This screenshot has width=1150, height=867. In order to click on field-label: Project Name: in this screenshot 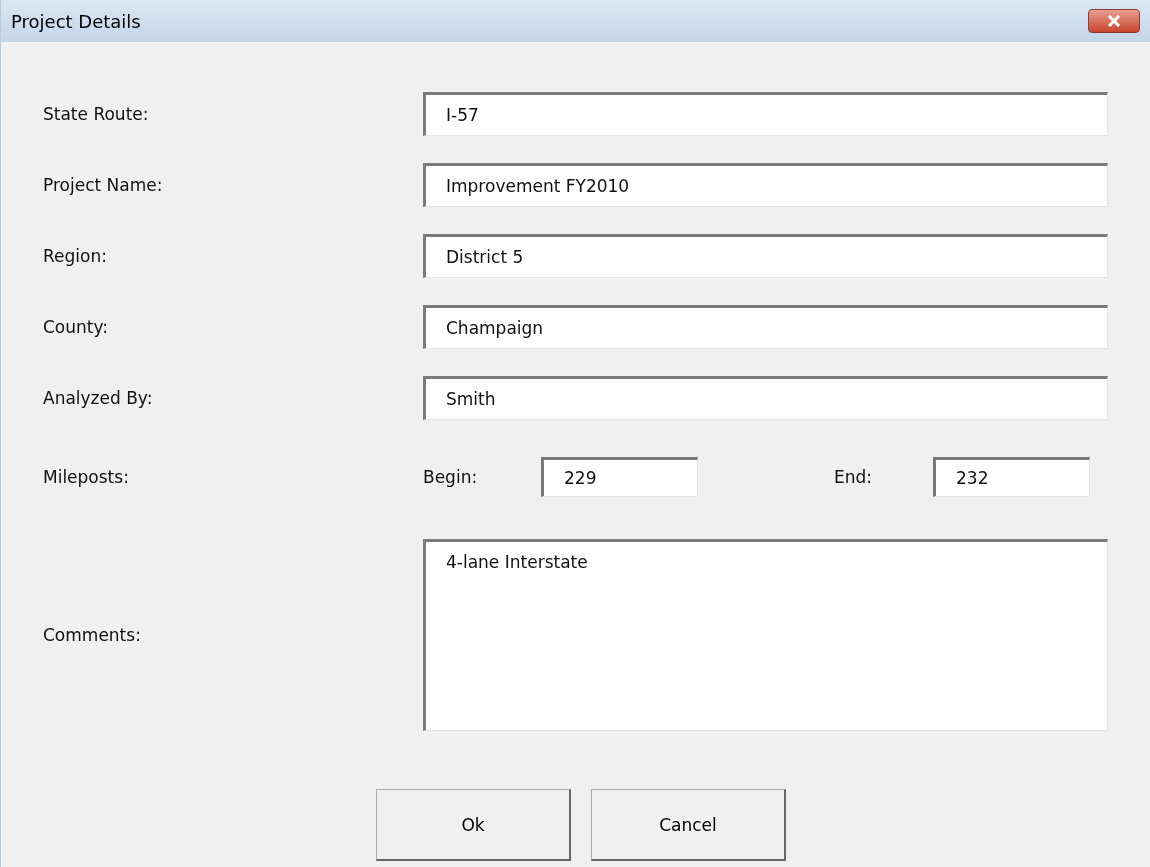, I will do `click(103, 185)`.